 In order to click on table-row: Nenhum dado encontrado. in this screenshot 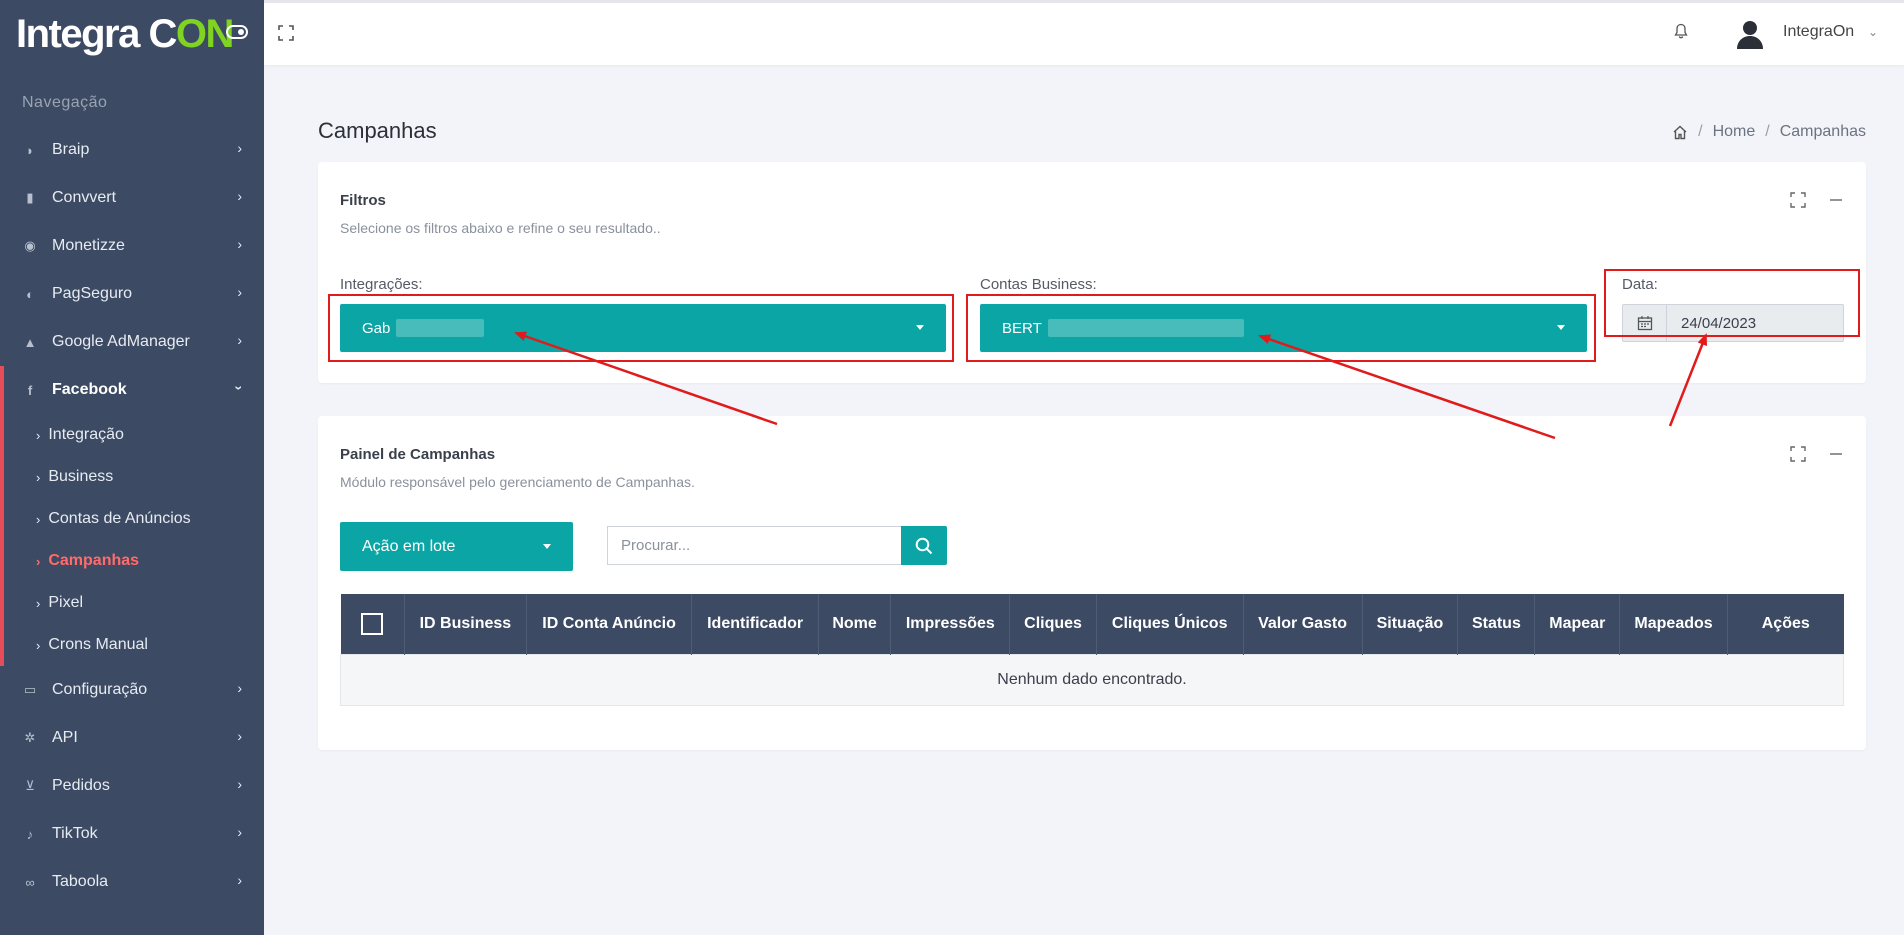, I will do `click(1092, 679)`.